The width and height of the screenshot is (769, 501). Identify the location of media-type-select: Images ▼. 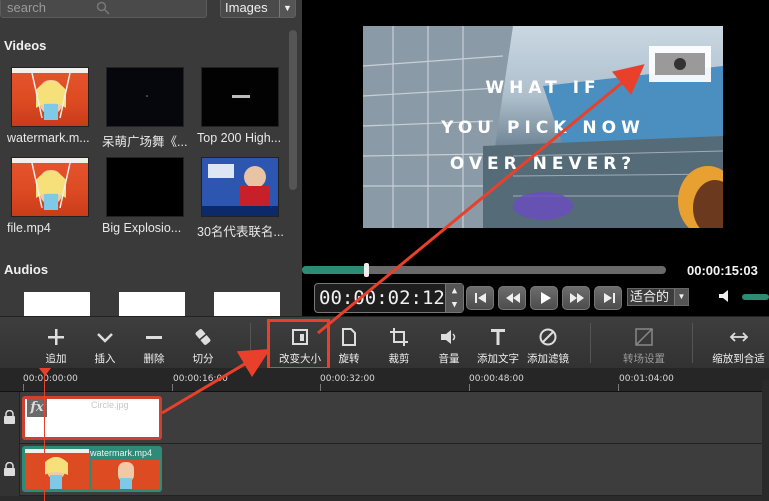
(258, 9).